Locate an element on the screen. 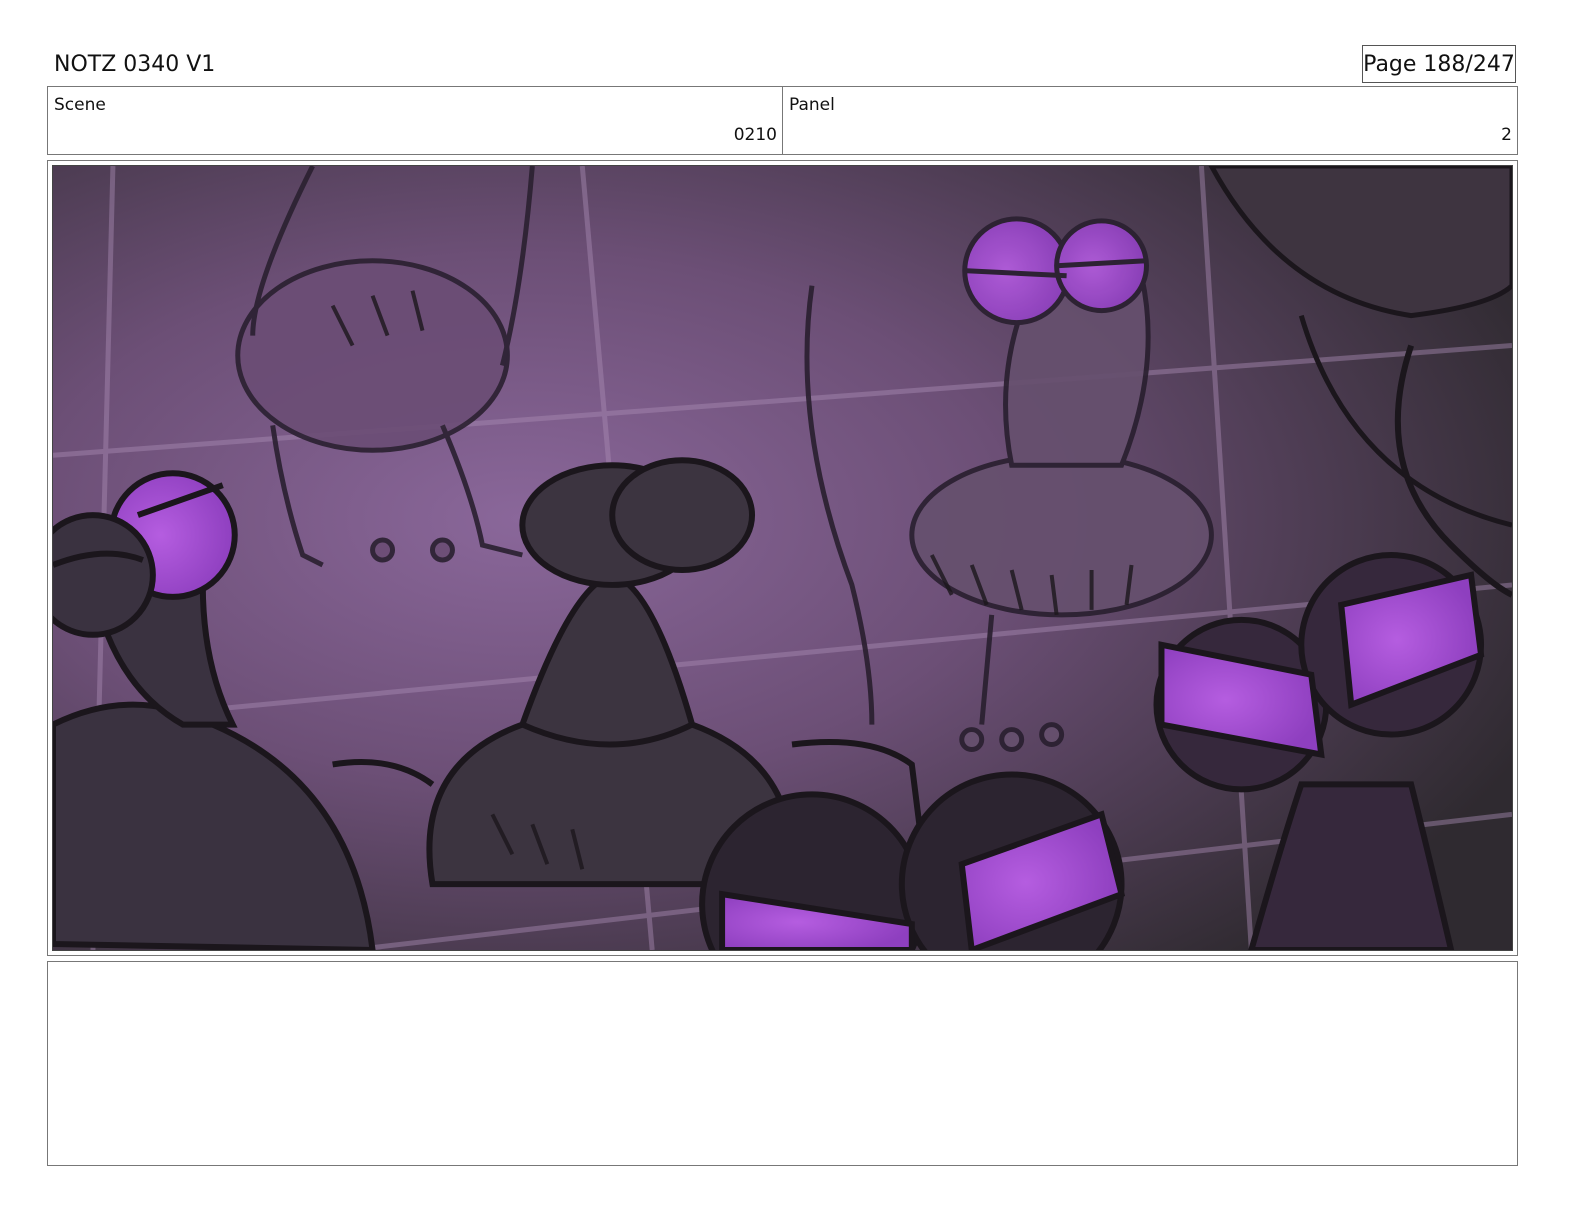 The width and height of the screenshot is (1584, 1224). panel-label: Panel is located at coordinates (812, 105).